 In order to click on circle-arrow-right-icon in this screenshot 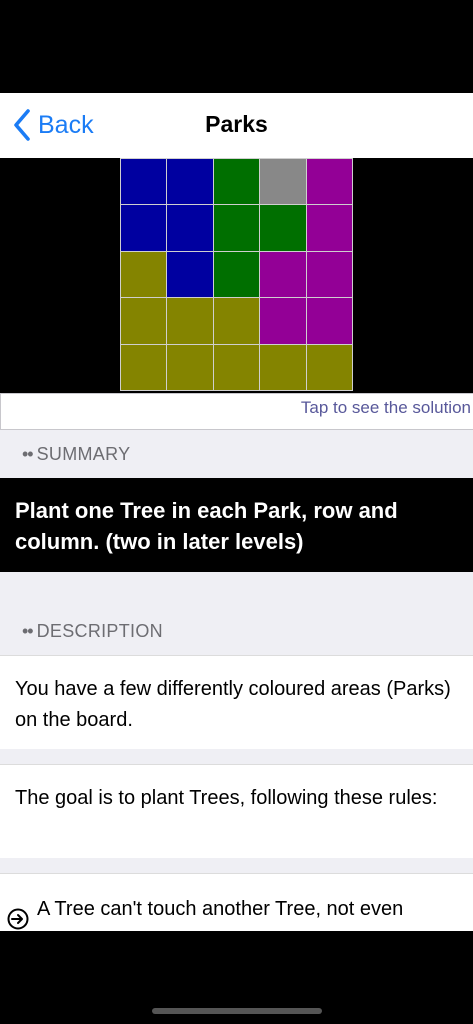, I will do `click(18, 919)`.